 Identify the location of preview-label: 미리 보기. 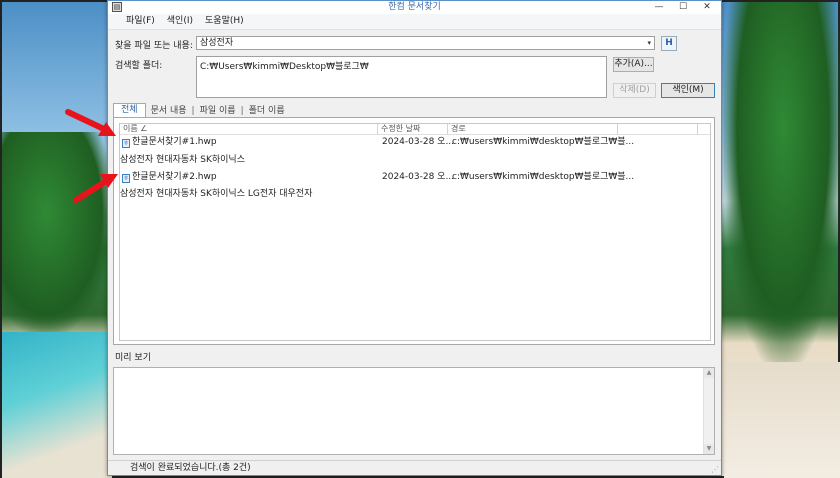
(133, 358).